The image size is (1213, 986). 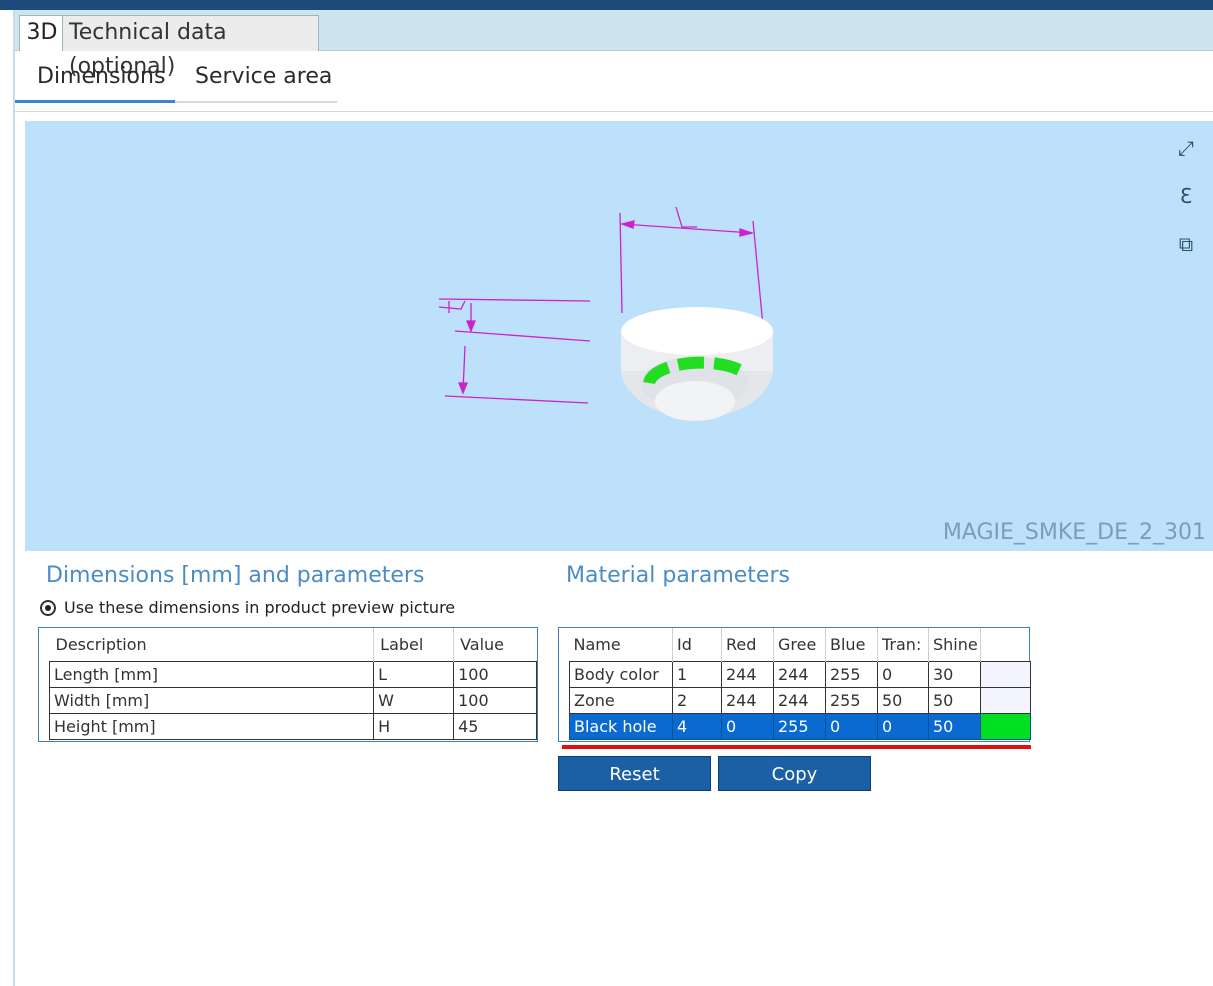 I want to click on table-row: Height [mm] H 45, so click(x=292, y=726).